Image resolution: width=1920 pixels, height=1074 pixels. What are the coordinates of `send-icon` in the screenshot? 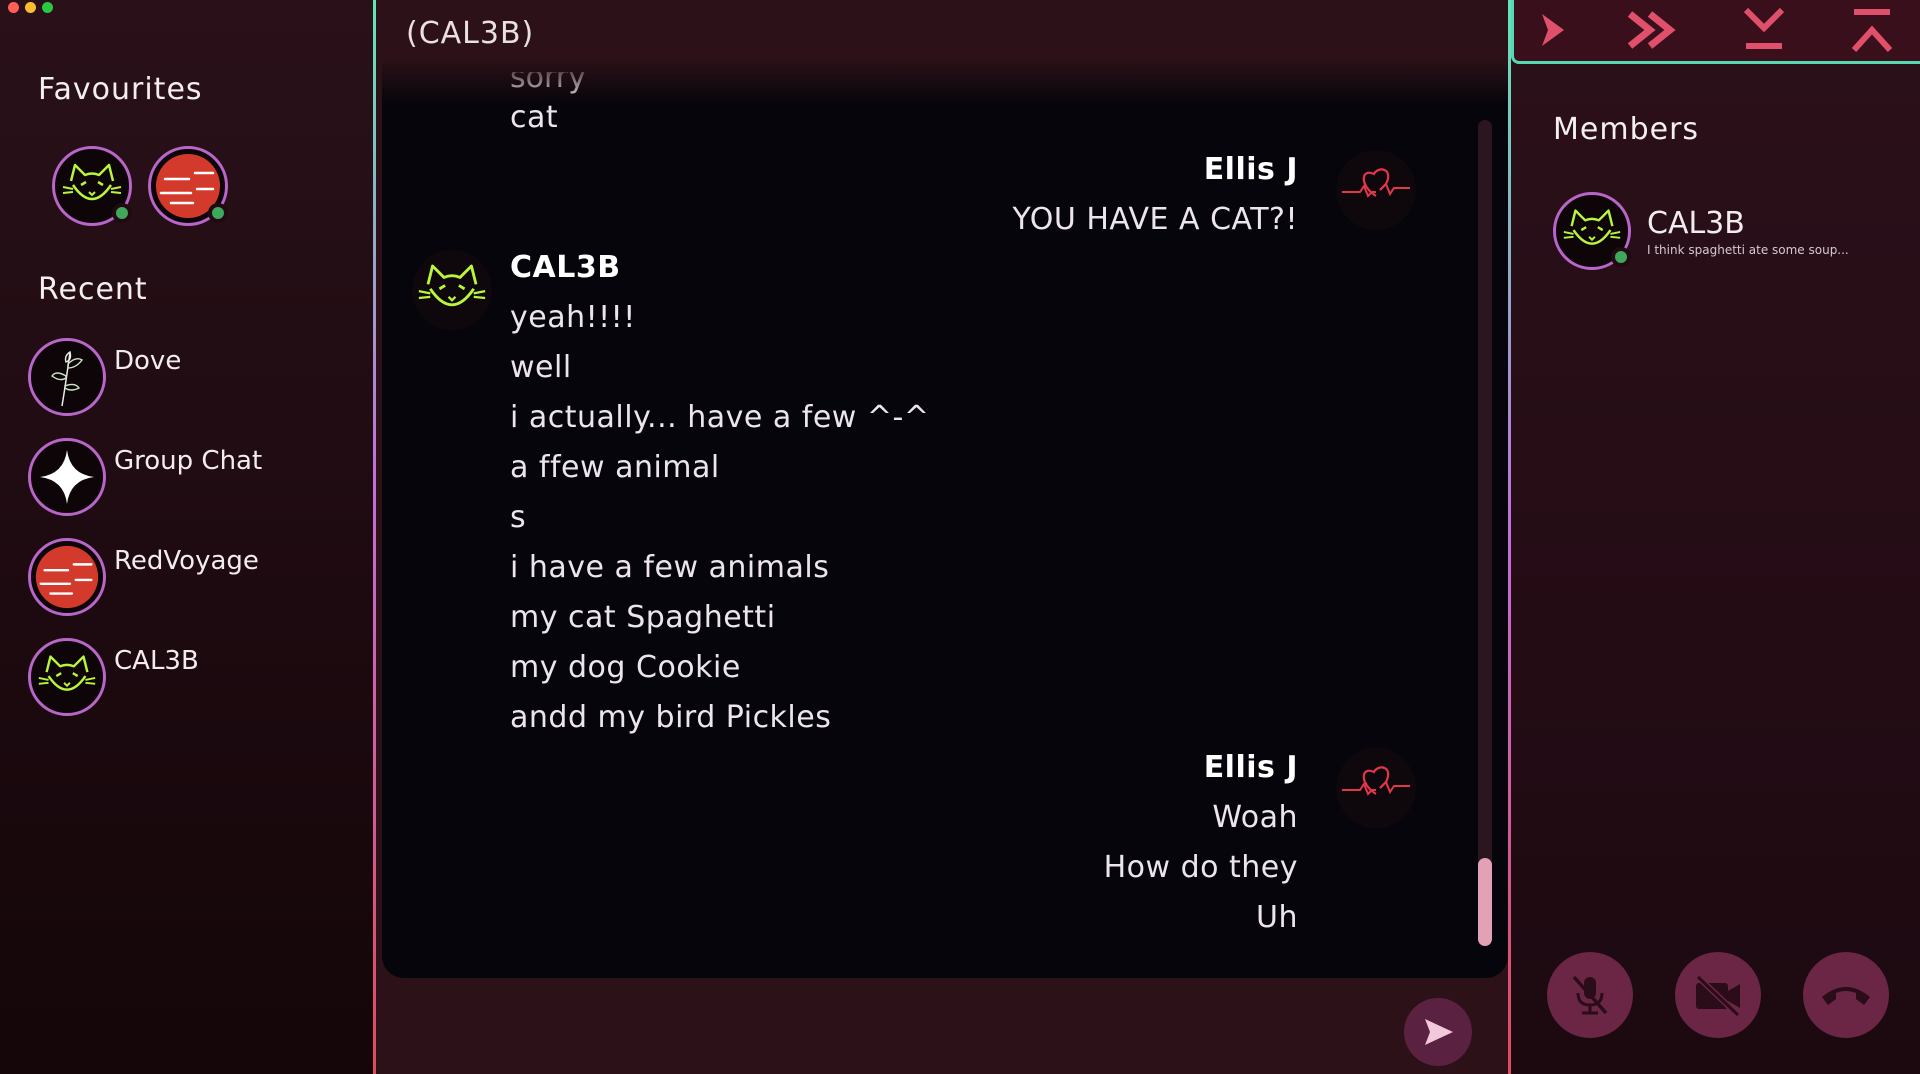 It's located at (1439, 1032).